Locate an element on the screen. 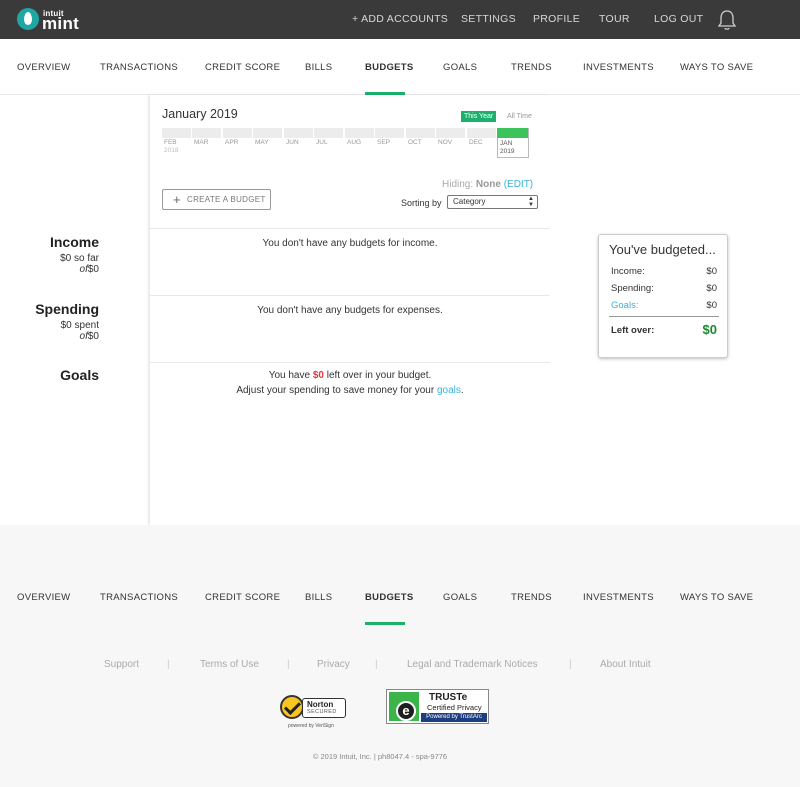  log-out-link: LOG OUT is located at coordinates (678, 19).